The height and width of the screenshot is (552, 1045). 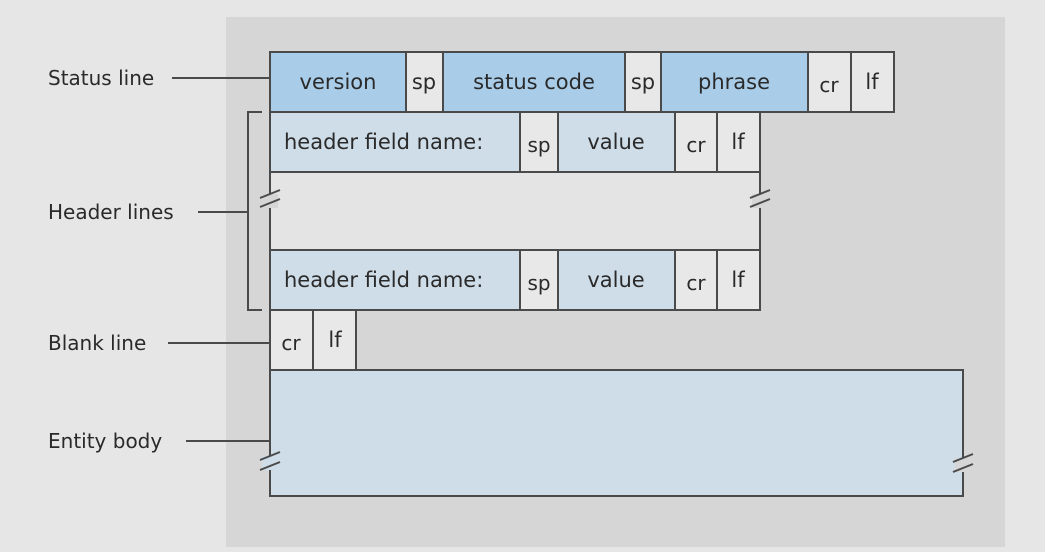 What do you see at coordinates (734, 82) in the screenshot?
I see `phrase-text: phrase` at bounding box center [734, 82].